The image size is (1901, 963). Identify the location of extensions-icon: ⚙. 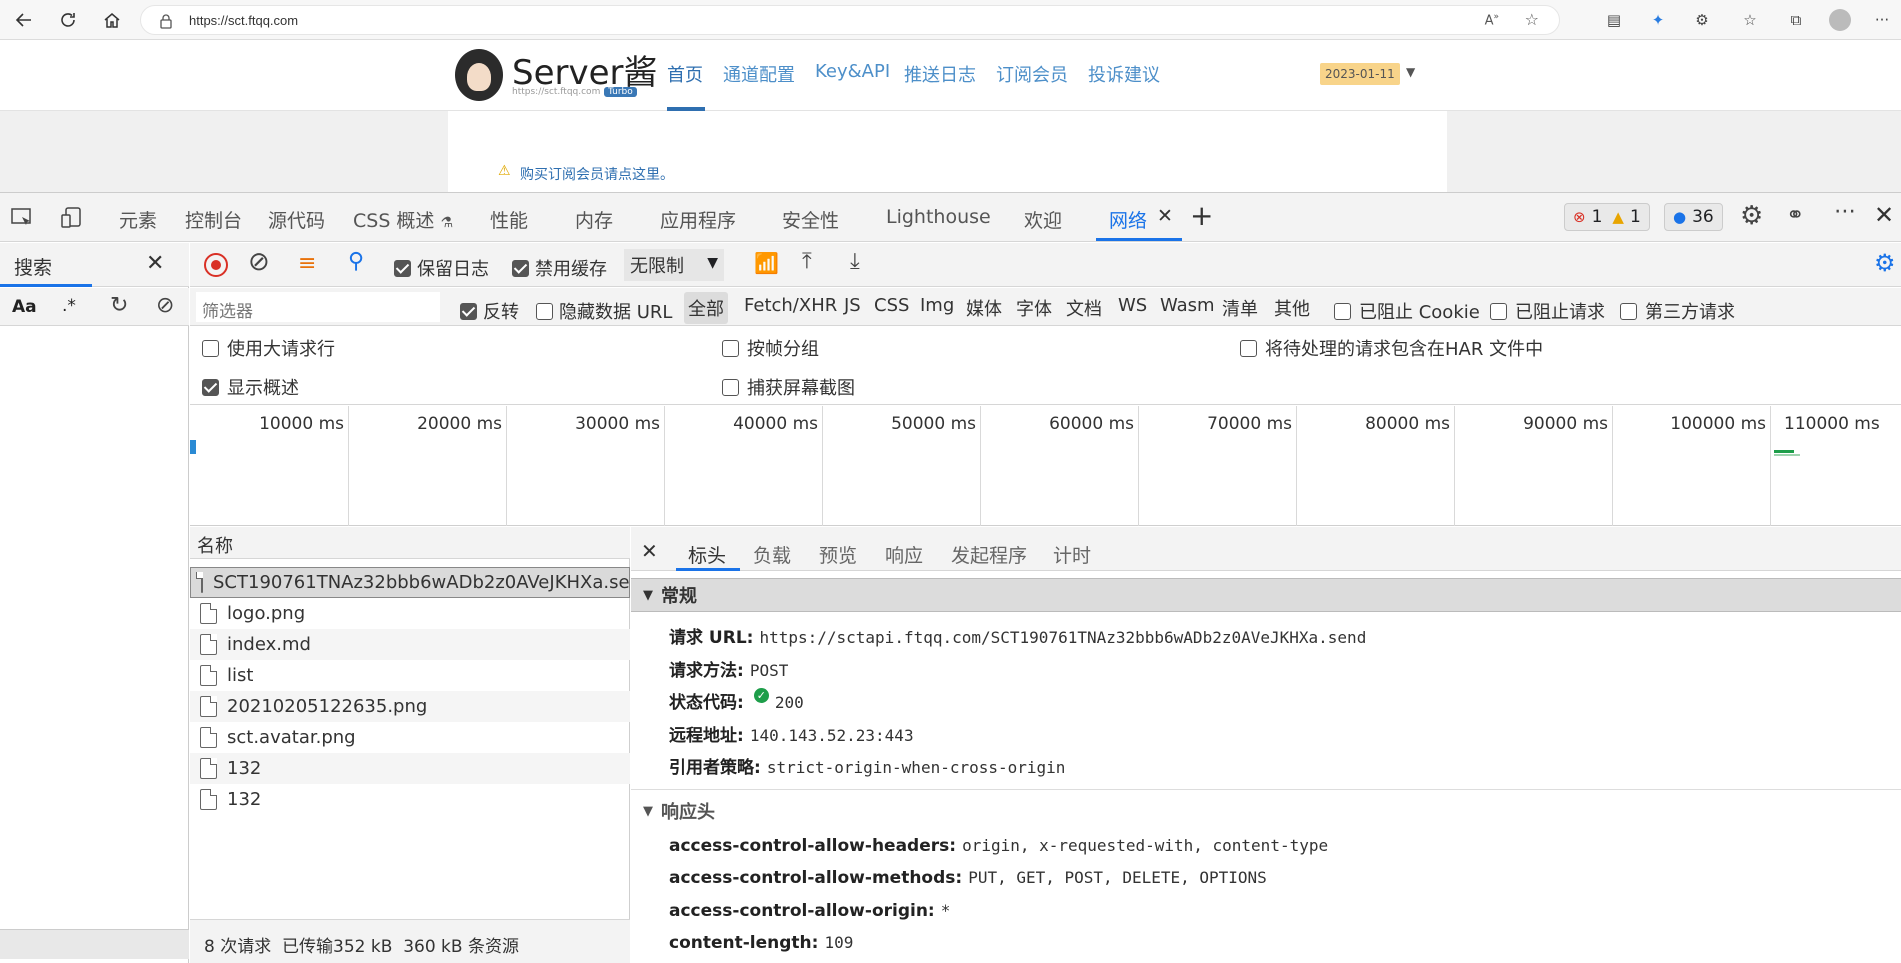
(1702, 20).